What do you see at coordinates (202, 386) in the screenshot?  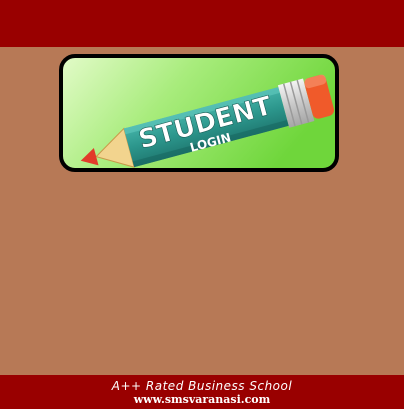 I see `footer-tagline: A++ Rated Business School` at bounding box center [202, 386].